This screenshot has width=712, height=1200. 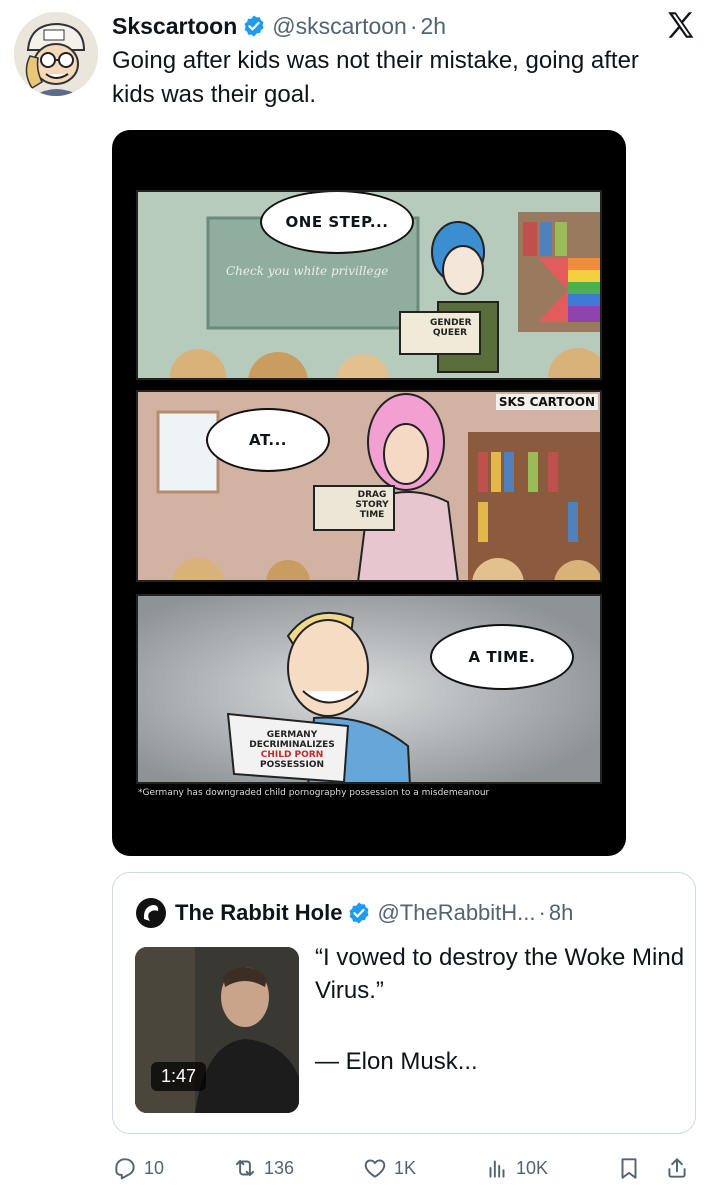 I want to click on book-line: QUEER, so click(x=450, y=333).